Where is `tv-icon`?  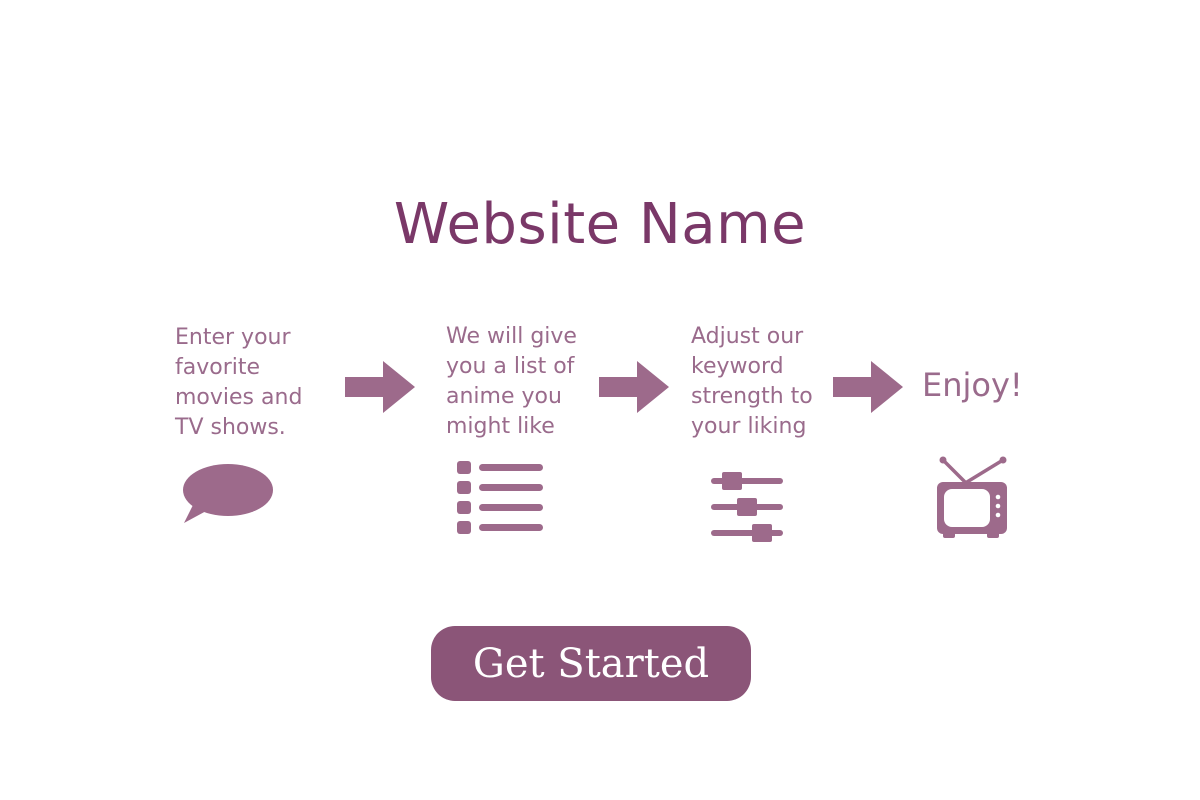
tv-icon is located at coordinates (972, 497).